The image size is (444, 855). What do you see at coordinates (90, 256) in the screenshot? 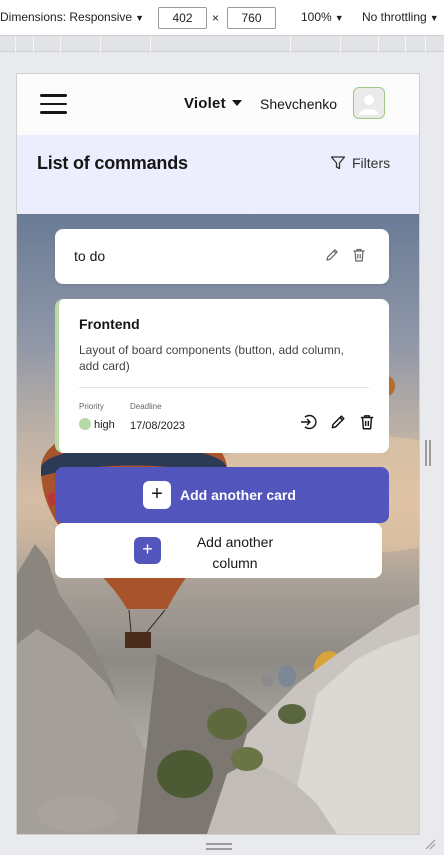
I see `column-title: to do` at bounding box center [90, 256].